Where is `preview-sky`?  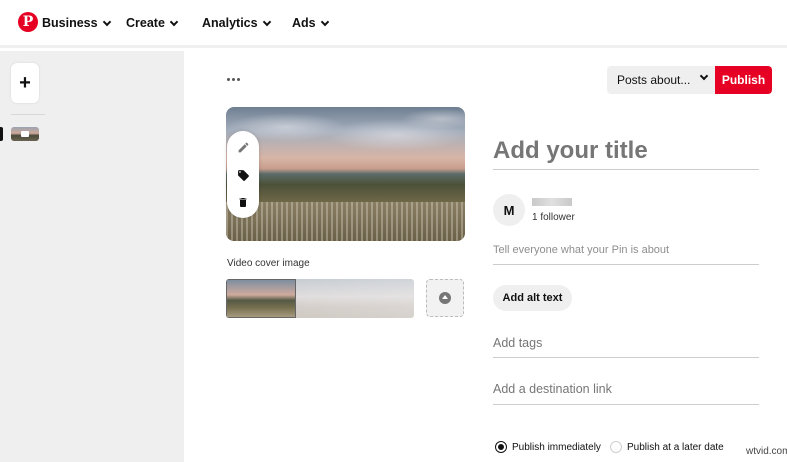
preview-sky is located at coordinates (345, 134).